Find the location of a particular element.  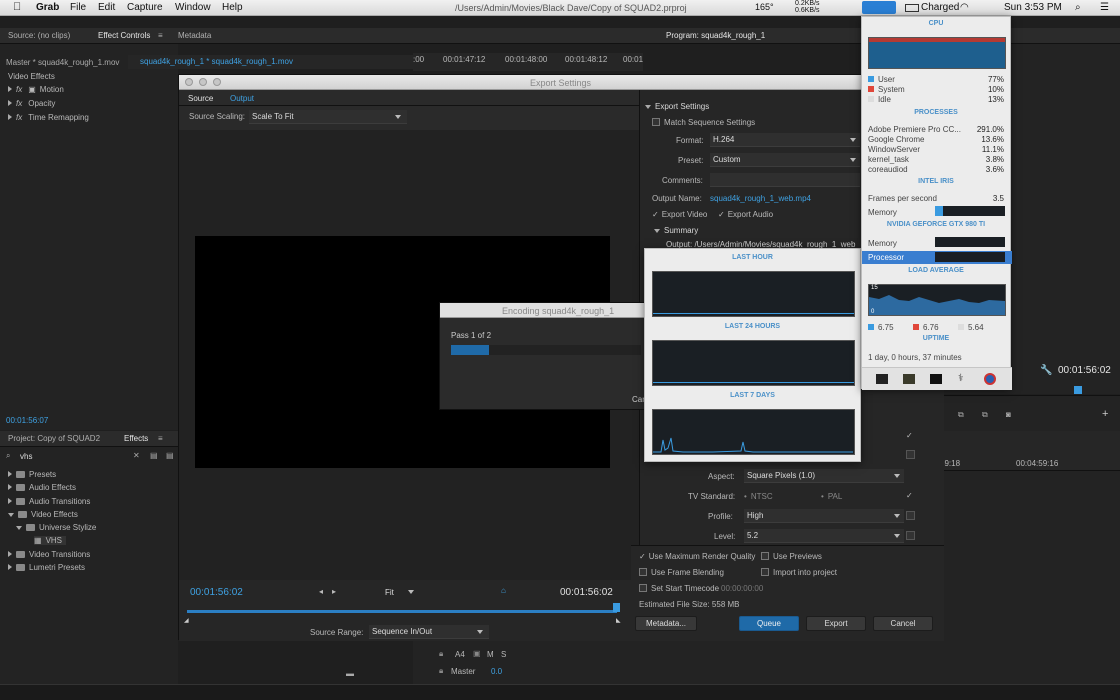

source-scaling-select: Scale To Fit is located at coordinates (328, 117).